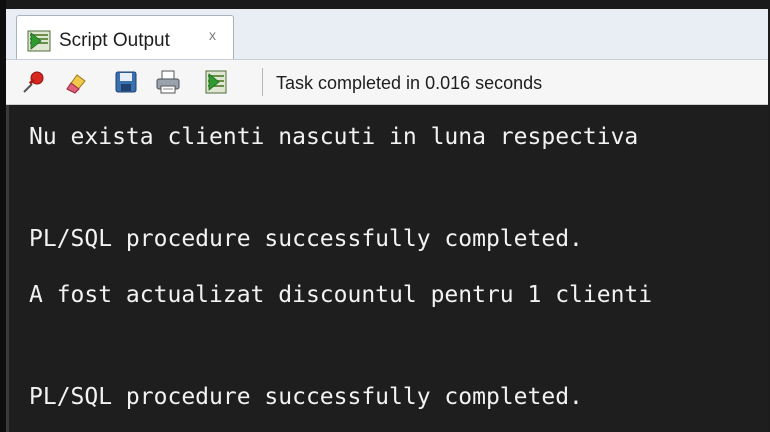 The height and width of the screenshot is (432, 770). I want to click on eraser-icon, so click(76, 82).